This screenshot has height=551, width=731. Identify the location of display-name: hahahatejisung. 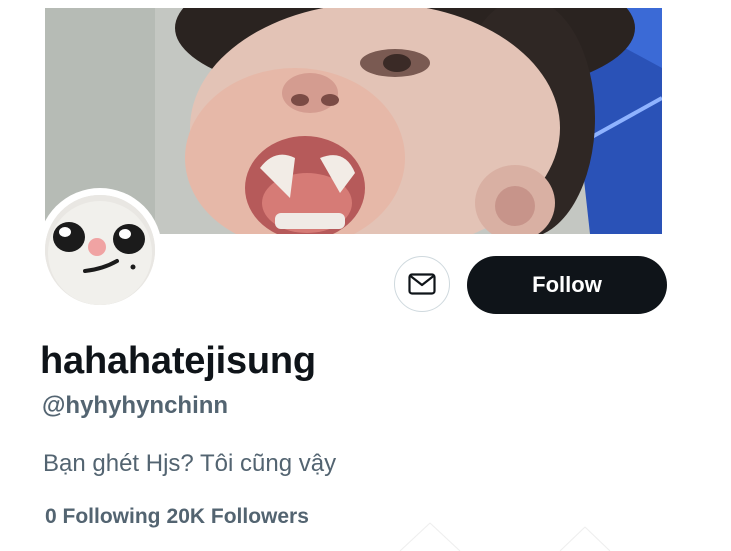
(178, 361).